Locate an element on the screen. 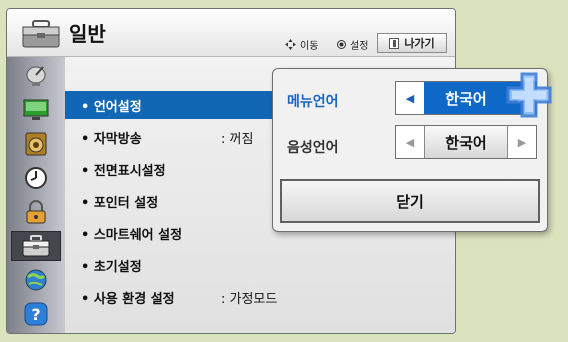  menu-item-initial-setup: • 초기설정 is located at coordinates (180, 265).